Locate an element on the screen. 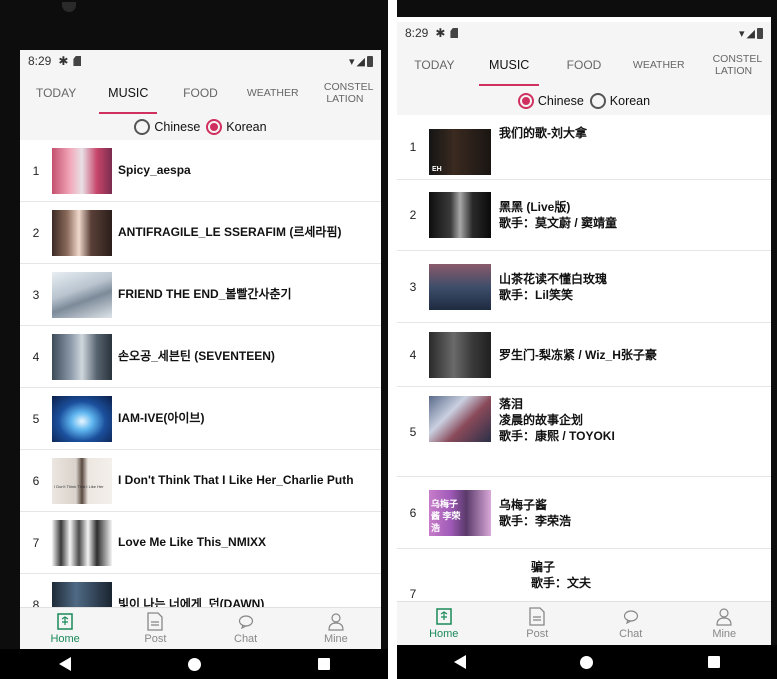 The width and height of the screenshot is (777, 679). list-item: 1 Spicy_aespa is located at coordinates (200, 171).